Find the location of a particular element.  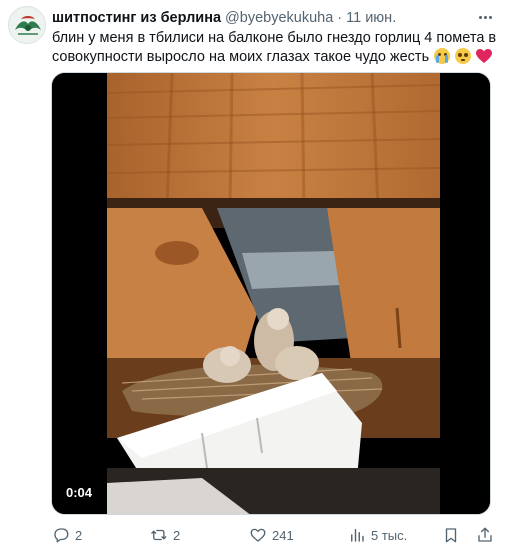

reply-icon is located at coordinates (61, 535).